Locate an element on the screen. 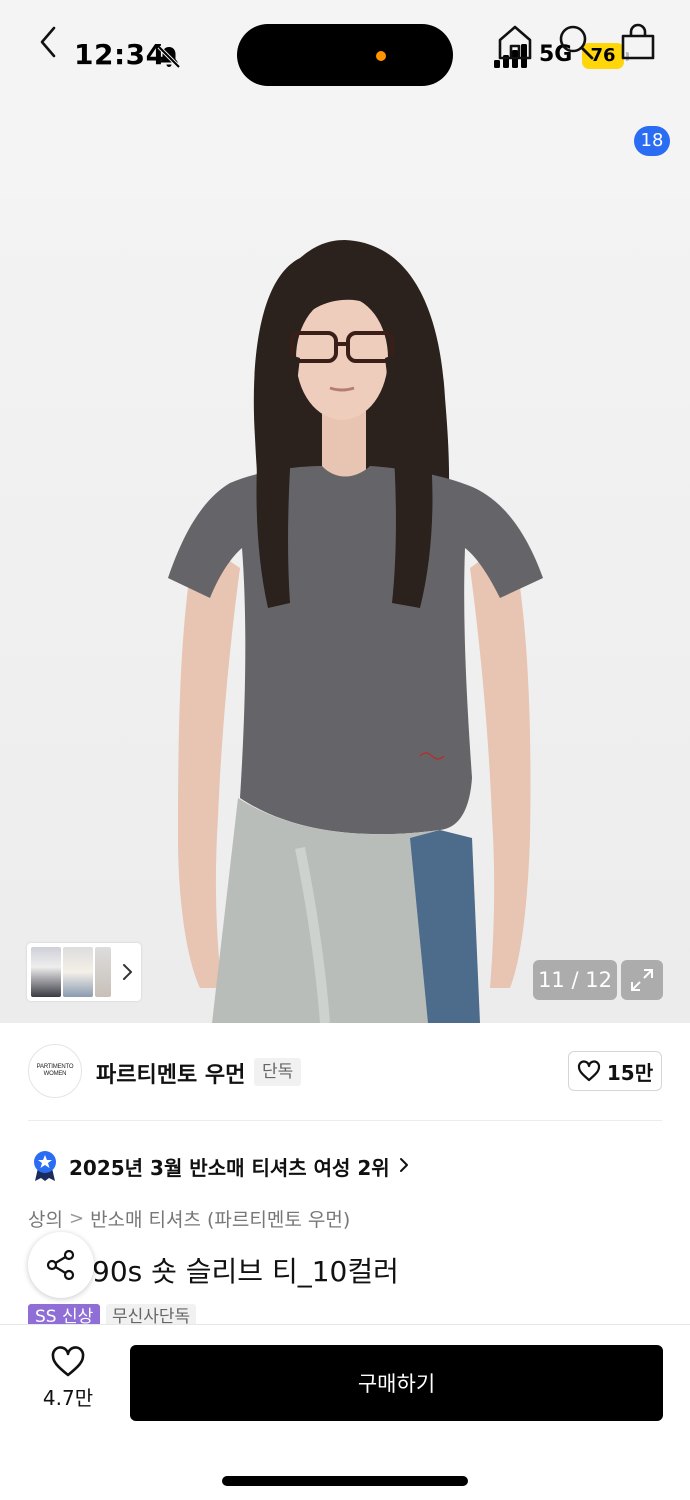 The image size is (690, 1500). back-button is located at coordinates (48, 42).